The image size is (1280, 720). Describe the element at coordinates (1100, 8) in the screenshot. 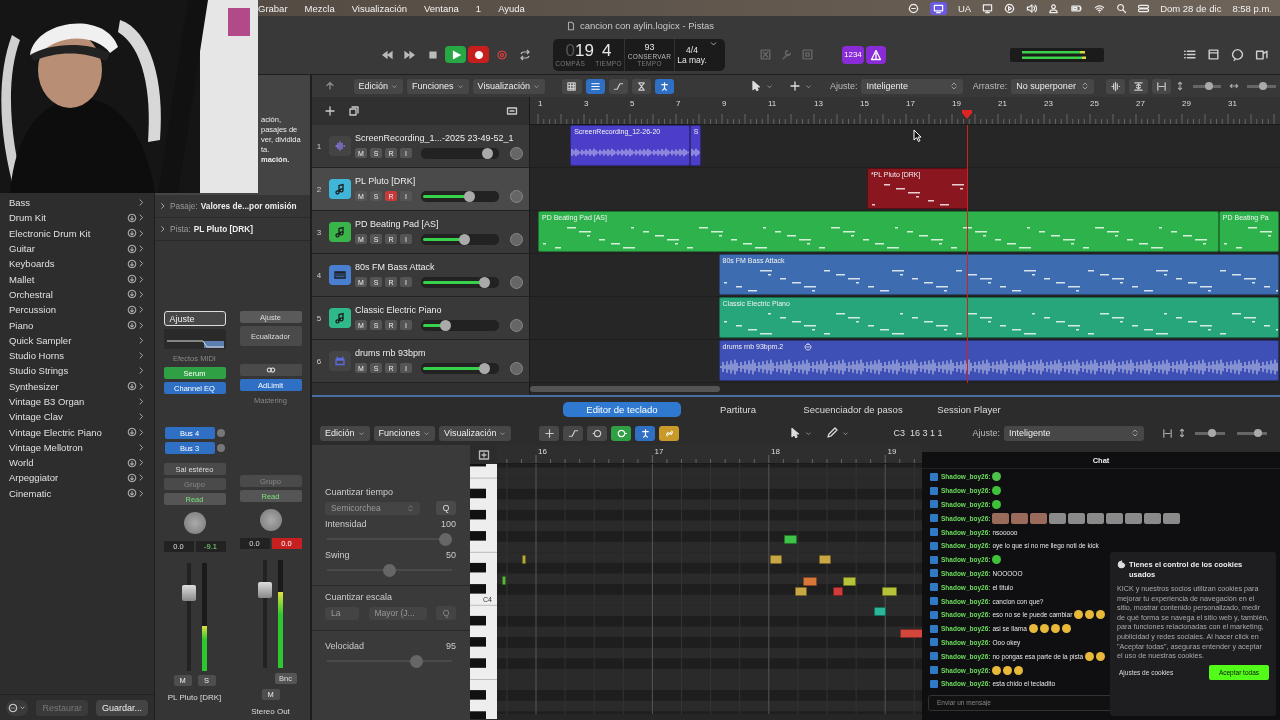

I see `wifi-icon` at that location.